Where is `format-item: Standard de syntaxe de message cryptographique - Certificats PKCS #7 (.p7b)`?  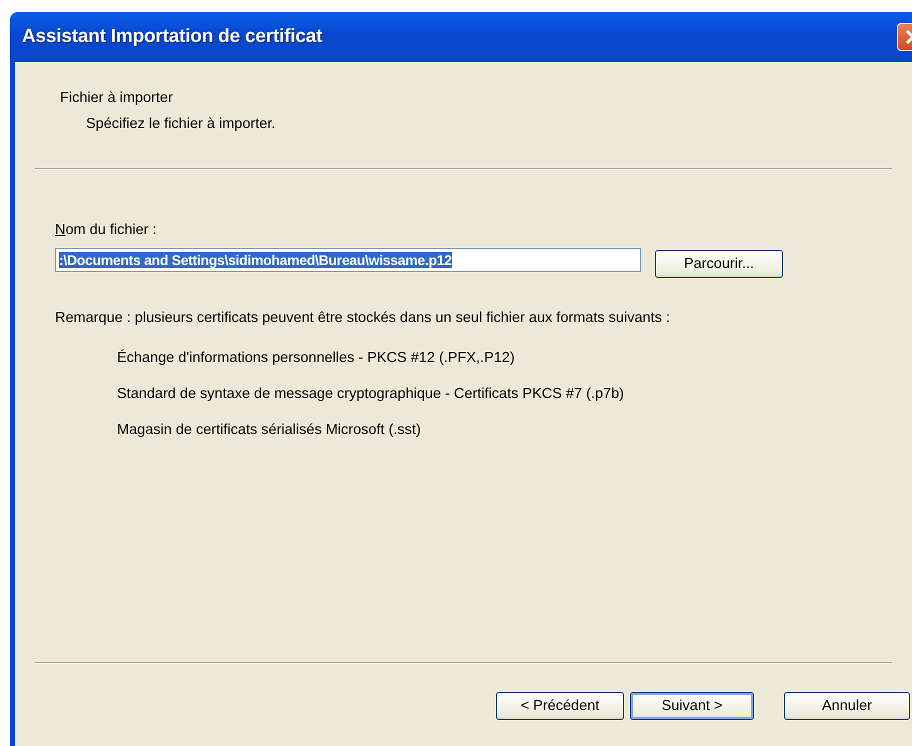
format-item: Standard de syntaxe de message cryptographique - Certificats PKCS #7 (.p7b) is located at coordinates (371, 394).